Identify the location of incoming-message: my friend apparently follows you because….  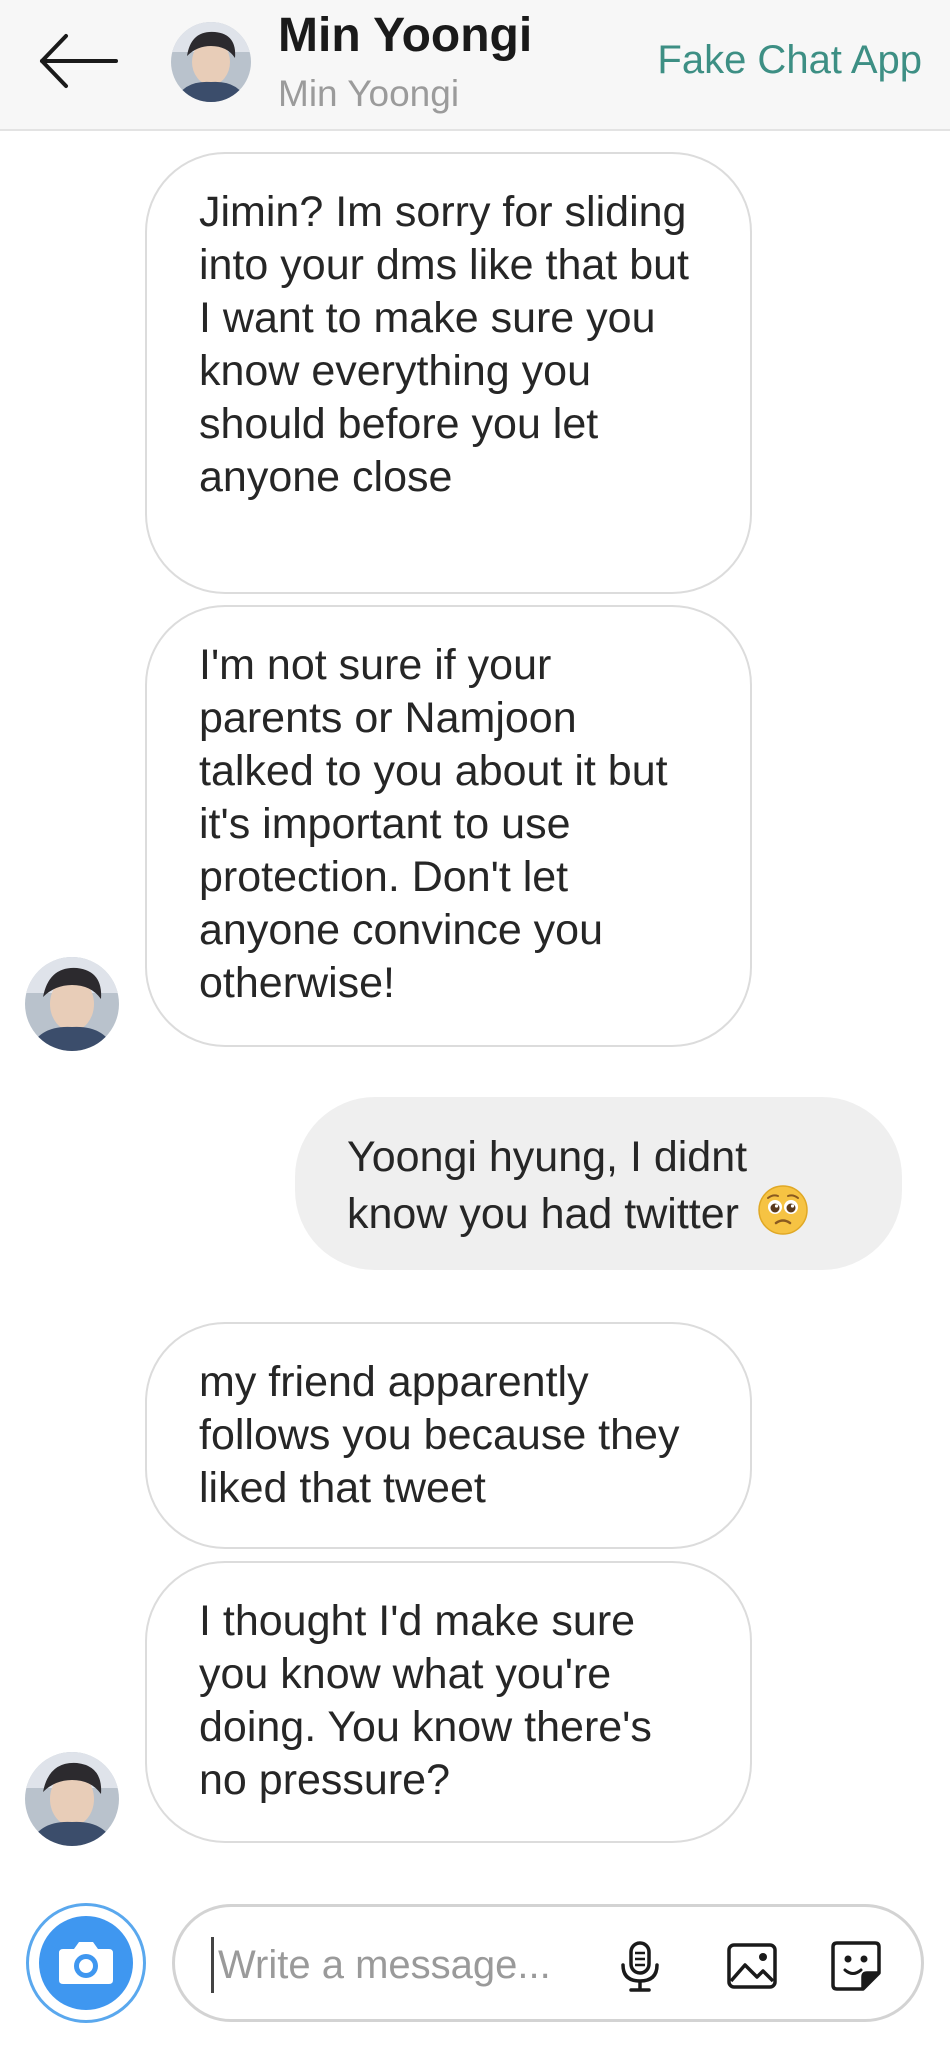
(448, 1435).